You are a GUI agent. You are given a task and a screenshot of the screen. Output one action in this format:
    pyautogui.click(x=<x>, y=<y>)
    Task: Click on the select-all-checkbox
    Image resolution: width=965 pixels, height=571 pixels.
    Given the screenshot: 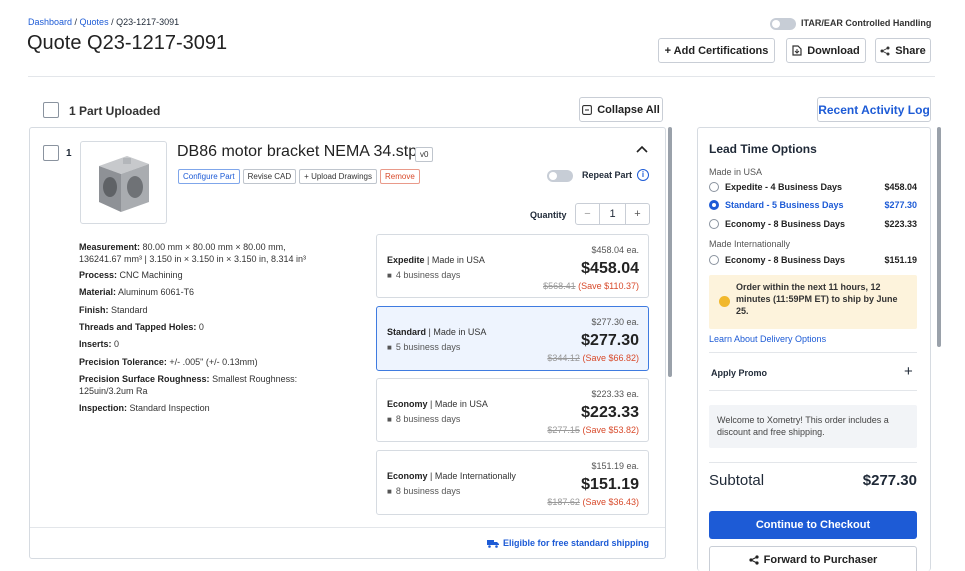 What is the action you would take?
    pyautogui.click(x=51, y=110)
    